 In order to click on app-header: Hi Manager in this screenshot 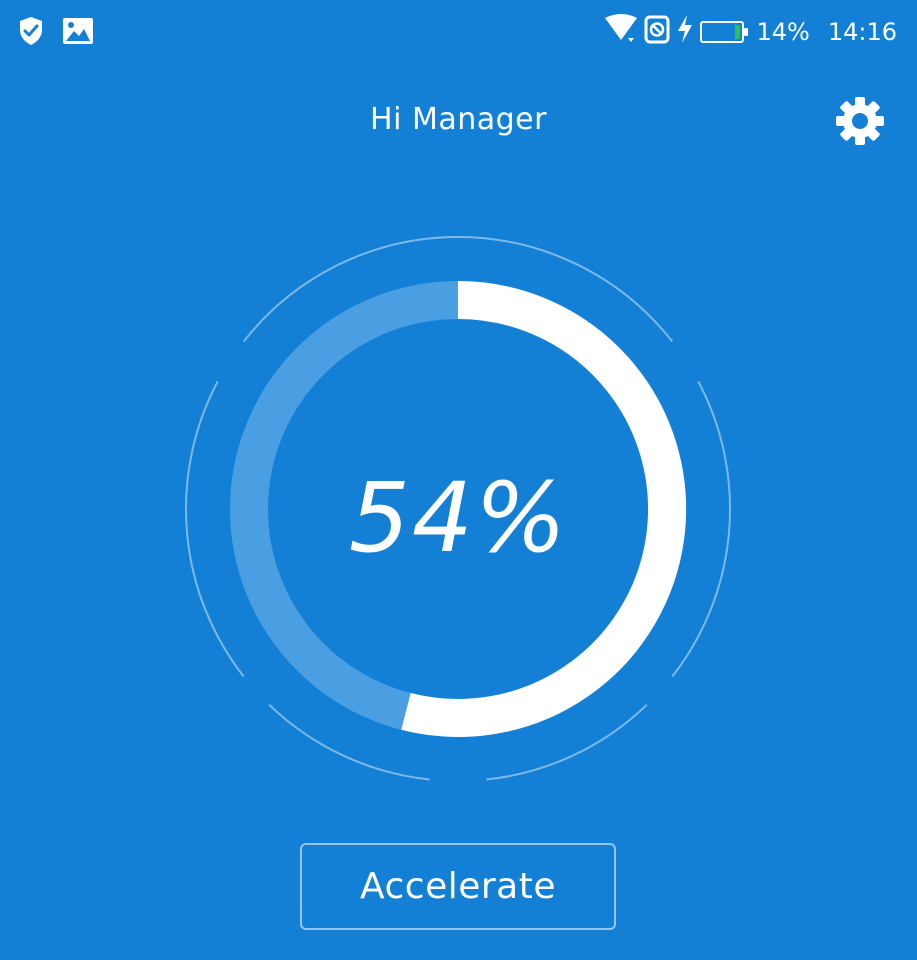, I will do `click(458, 125)`.